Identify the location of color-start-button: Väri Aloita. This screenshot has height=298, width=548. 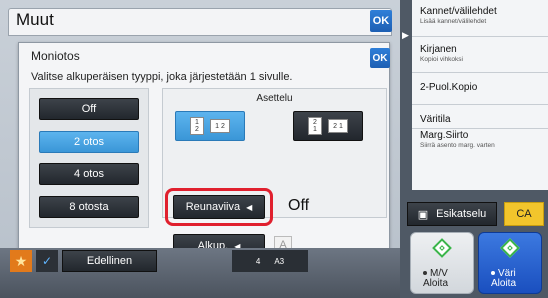
(510, 263).